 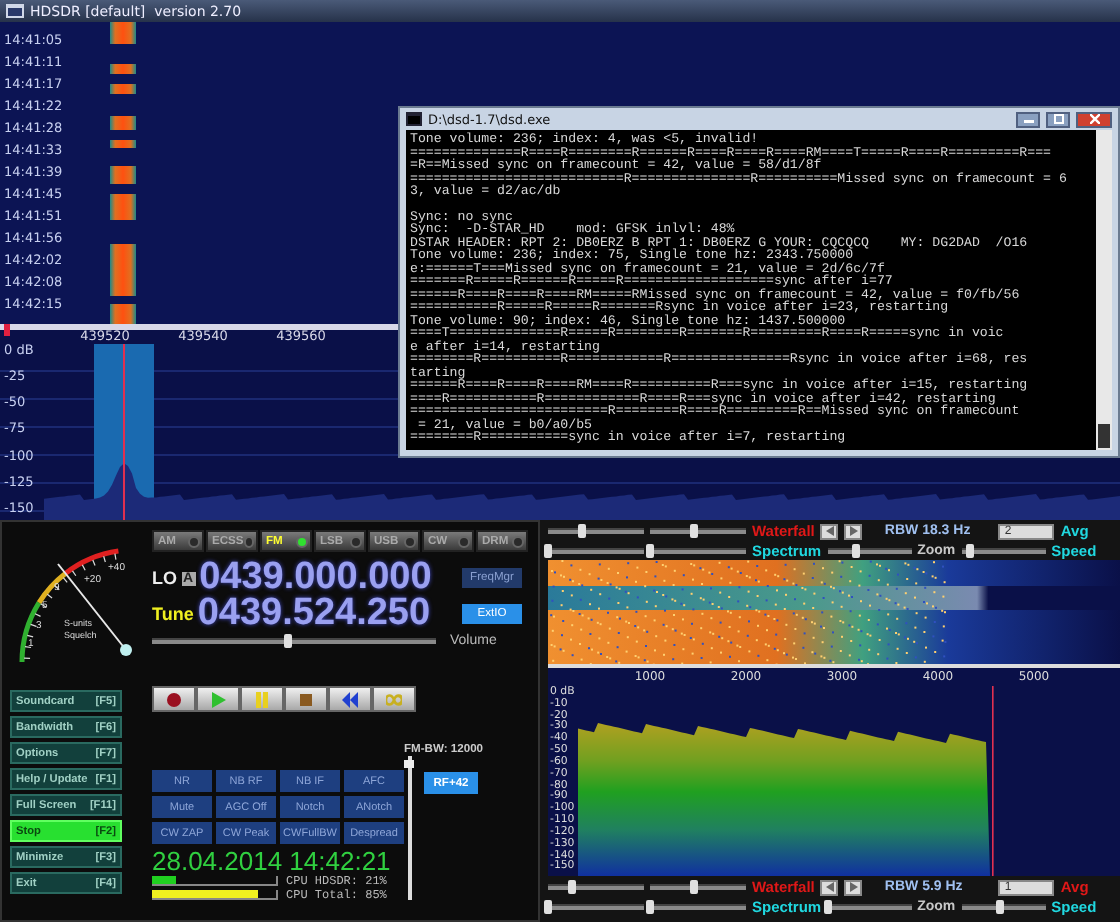 I want to click on minimize-button, so click(x=1028, y=119).